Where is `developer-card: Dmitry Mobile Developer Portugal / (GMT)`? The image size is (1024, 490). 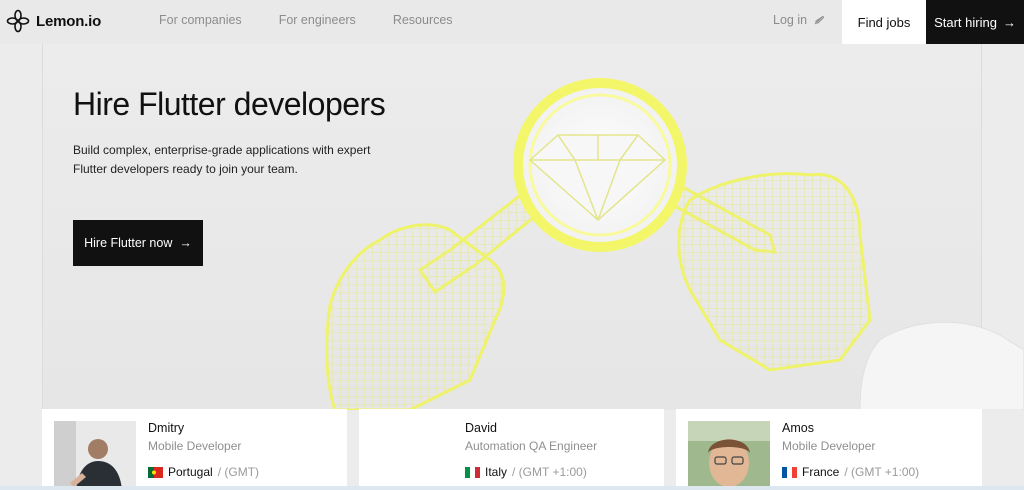 developer-card: Dmitry Mobile Developer Portugal / (GMT) is located at coordinates (194, 449).